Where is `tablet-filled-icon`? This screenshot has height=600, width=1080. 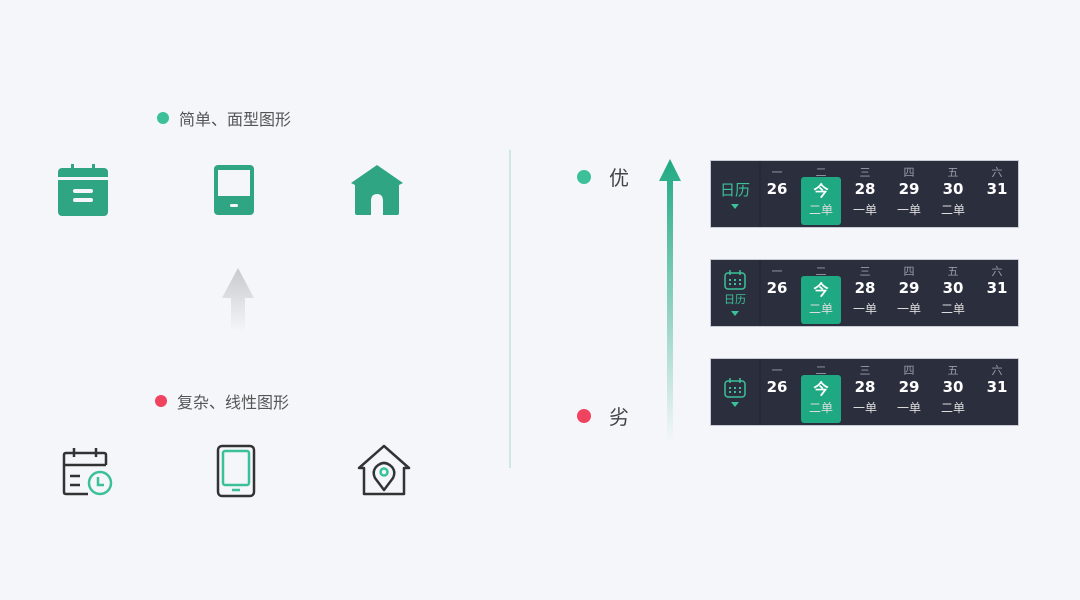 tablet-filled-icon is located at coordinates (234, 190).